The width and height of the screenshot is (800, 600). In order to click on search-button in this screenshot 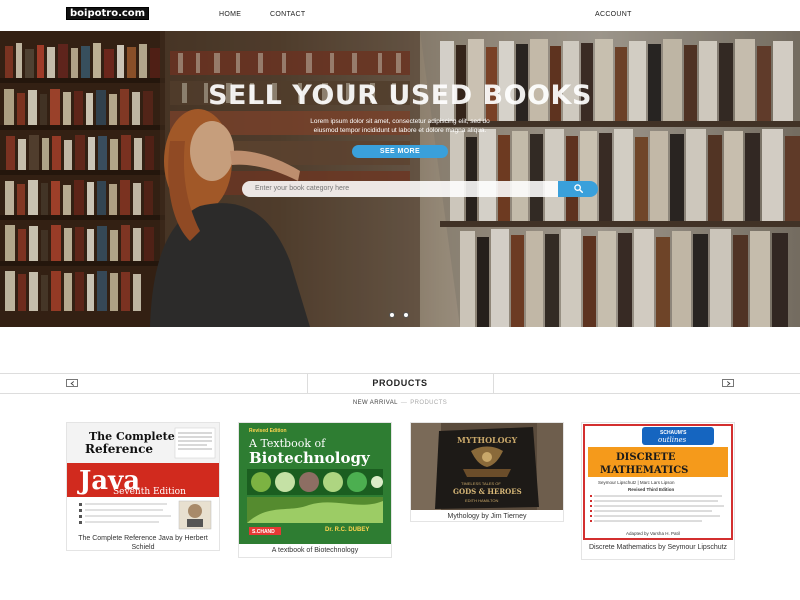, I will do `click(578, 189)`.